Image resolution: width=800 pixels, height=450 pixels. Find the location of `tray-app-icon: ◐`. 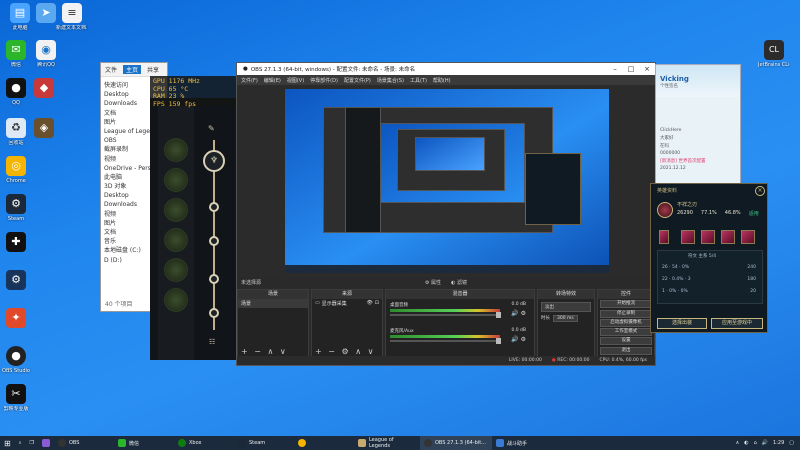

tray-app-icon: ◐ is located at coordinates (746, 443).